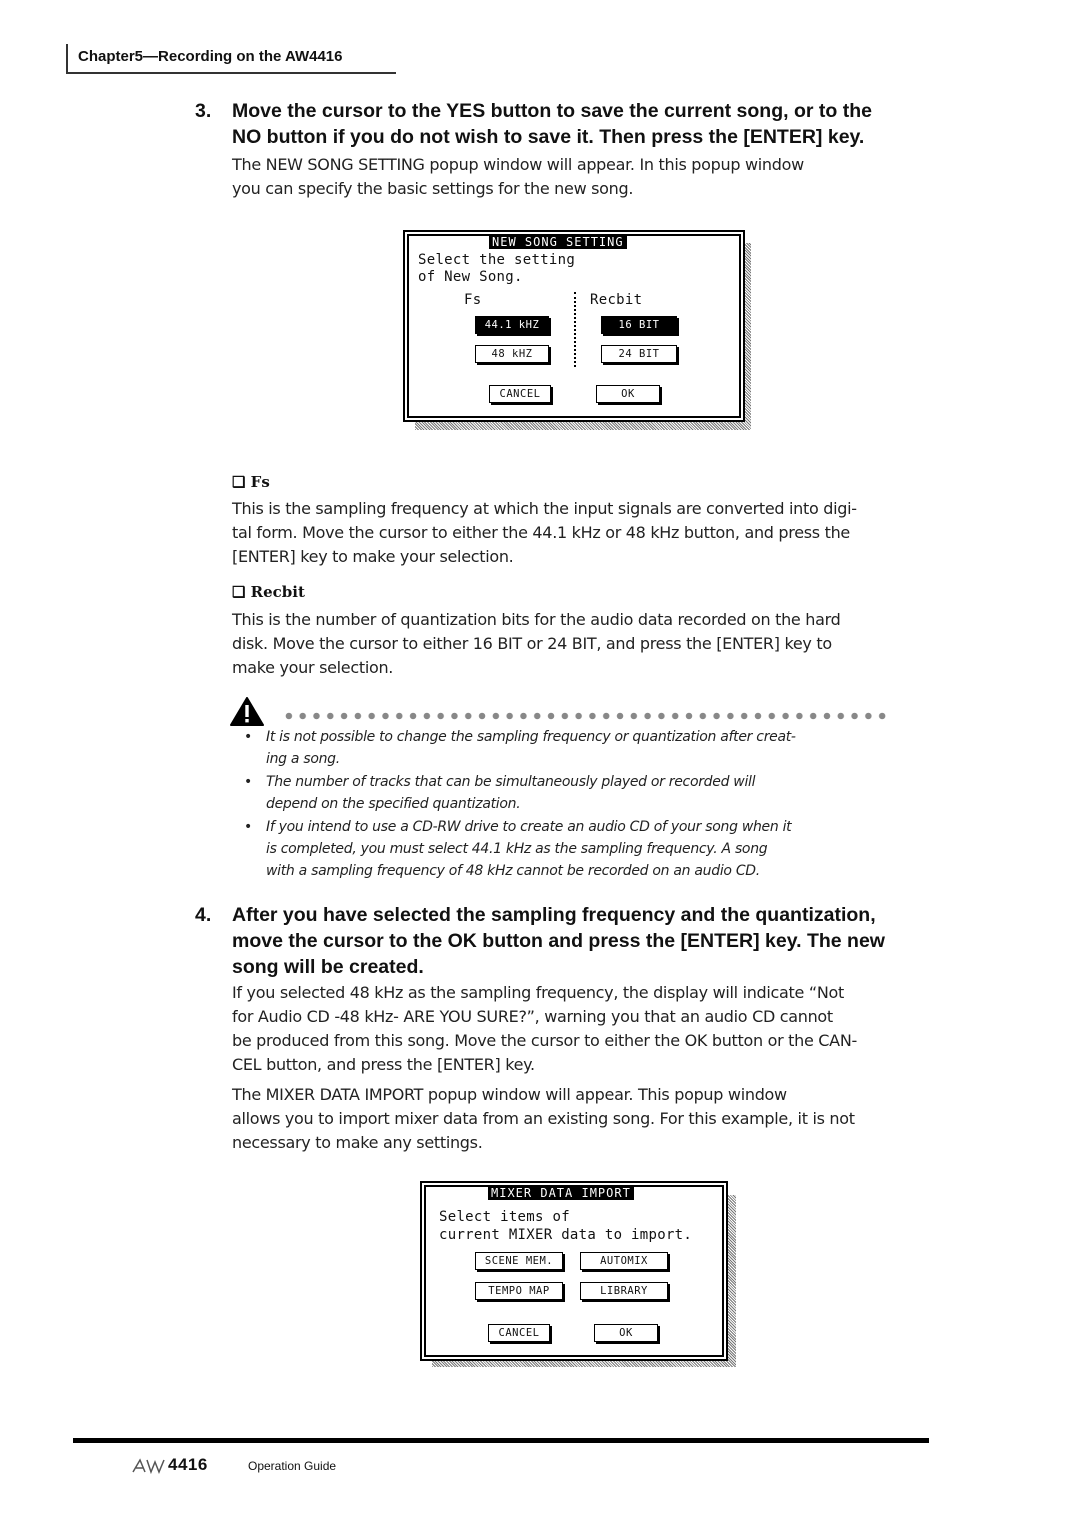 The image size is (1080, 1528). Describe the element at coordinates (268, 592) in the screenshot. I see `recbit-heading: ❑ Recbit` at that location.